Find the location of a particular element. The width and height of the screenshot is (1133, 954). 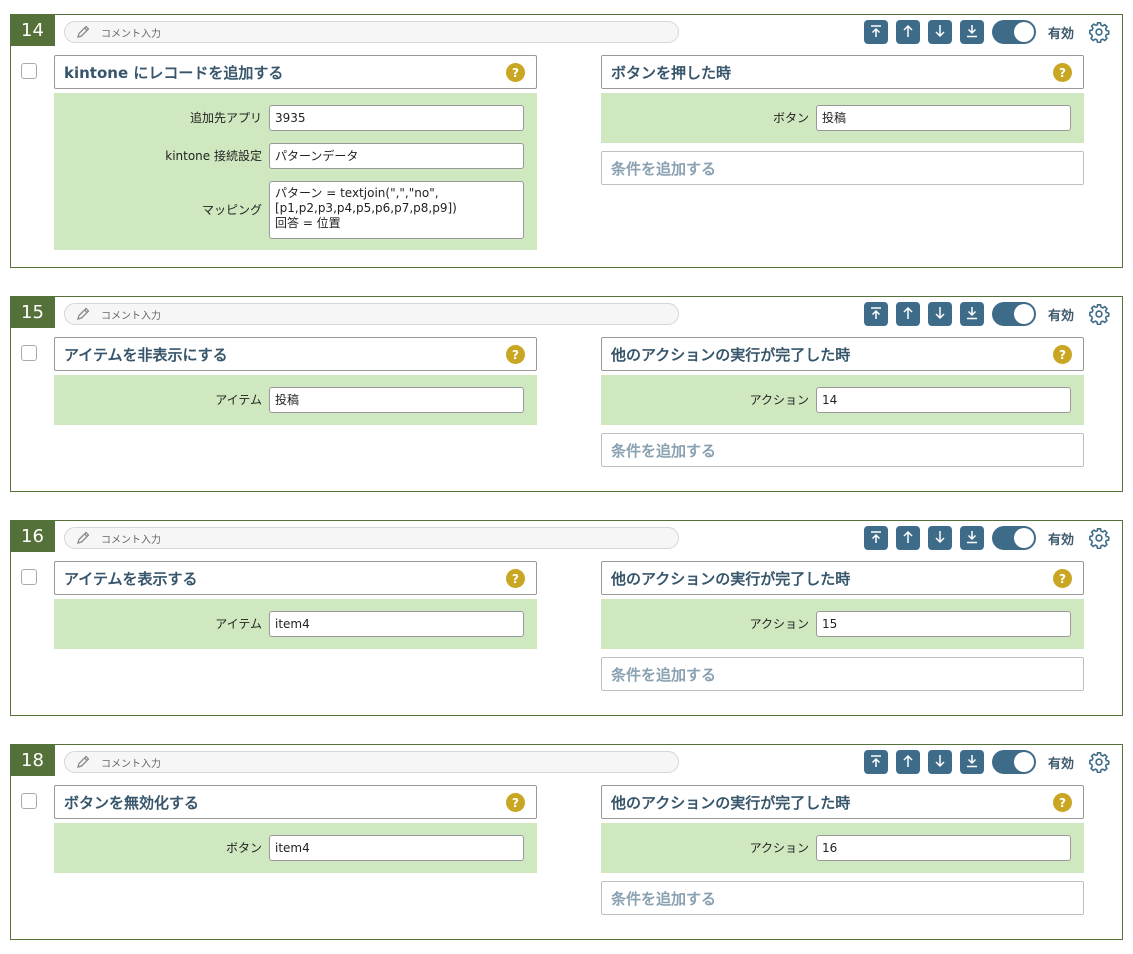

field-row: ボタン 投稿 is located at coordinates (842, 118).